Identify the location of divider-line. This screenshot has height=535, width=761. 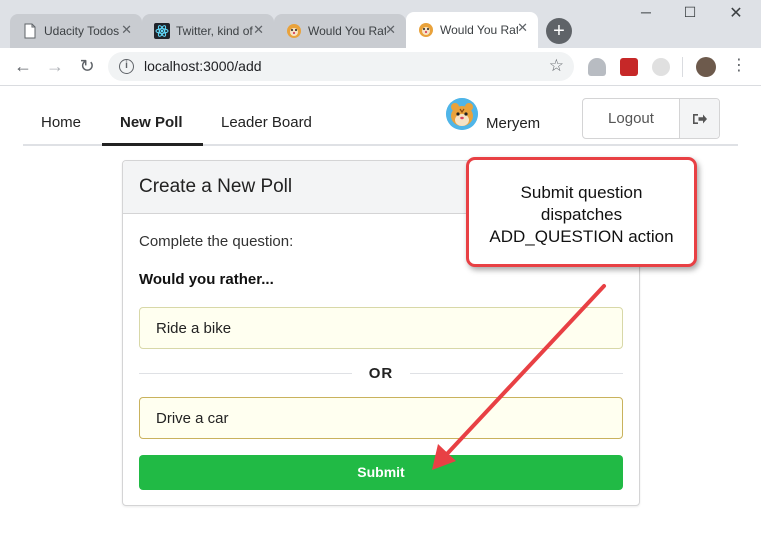
(516, 373).